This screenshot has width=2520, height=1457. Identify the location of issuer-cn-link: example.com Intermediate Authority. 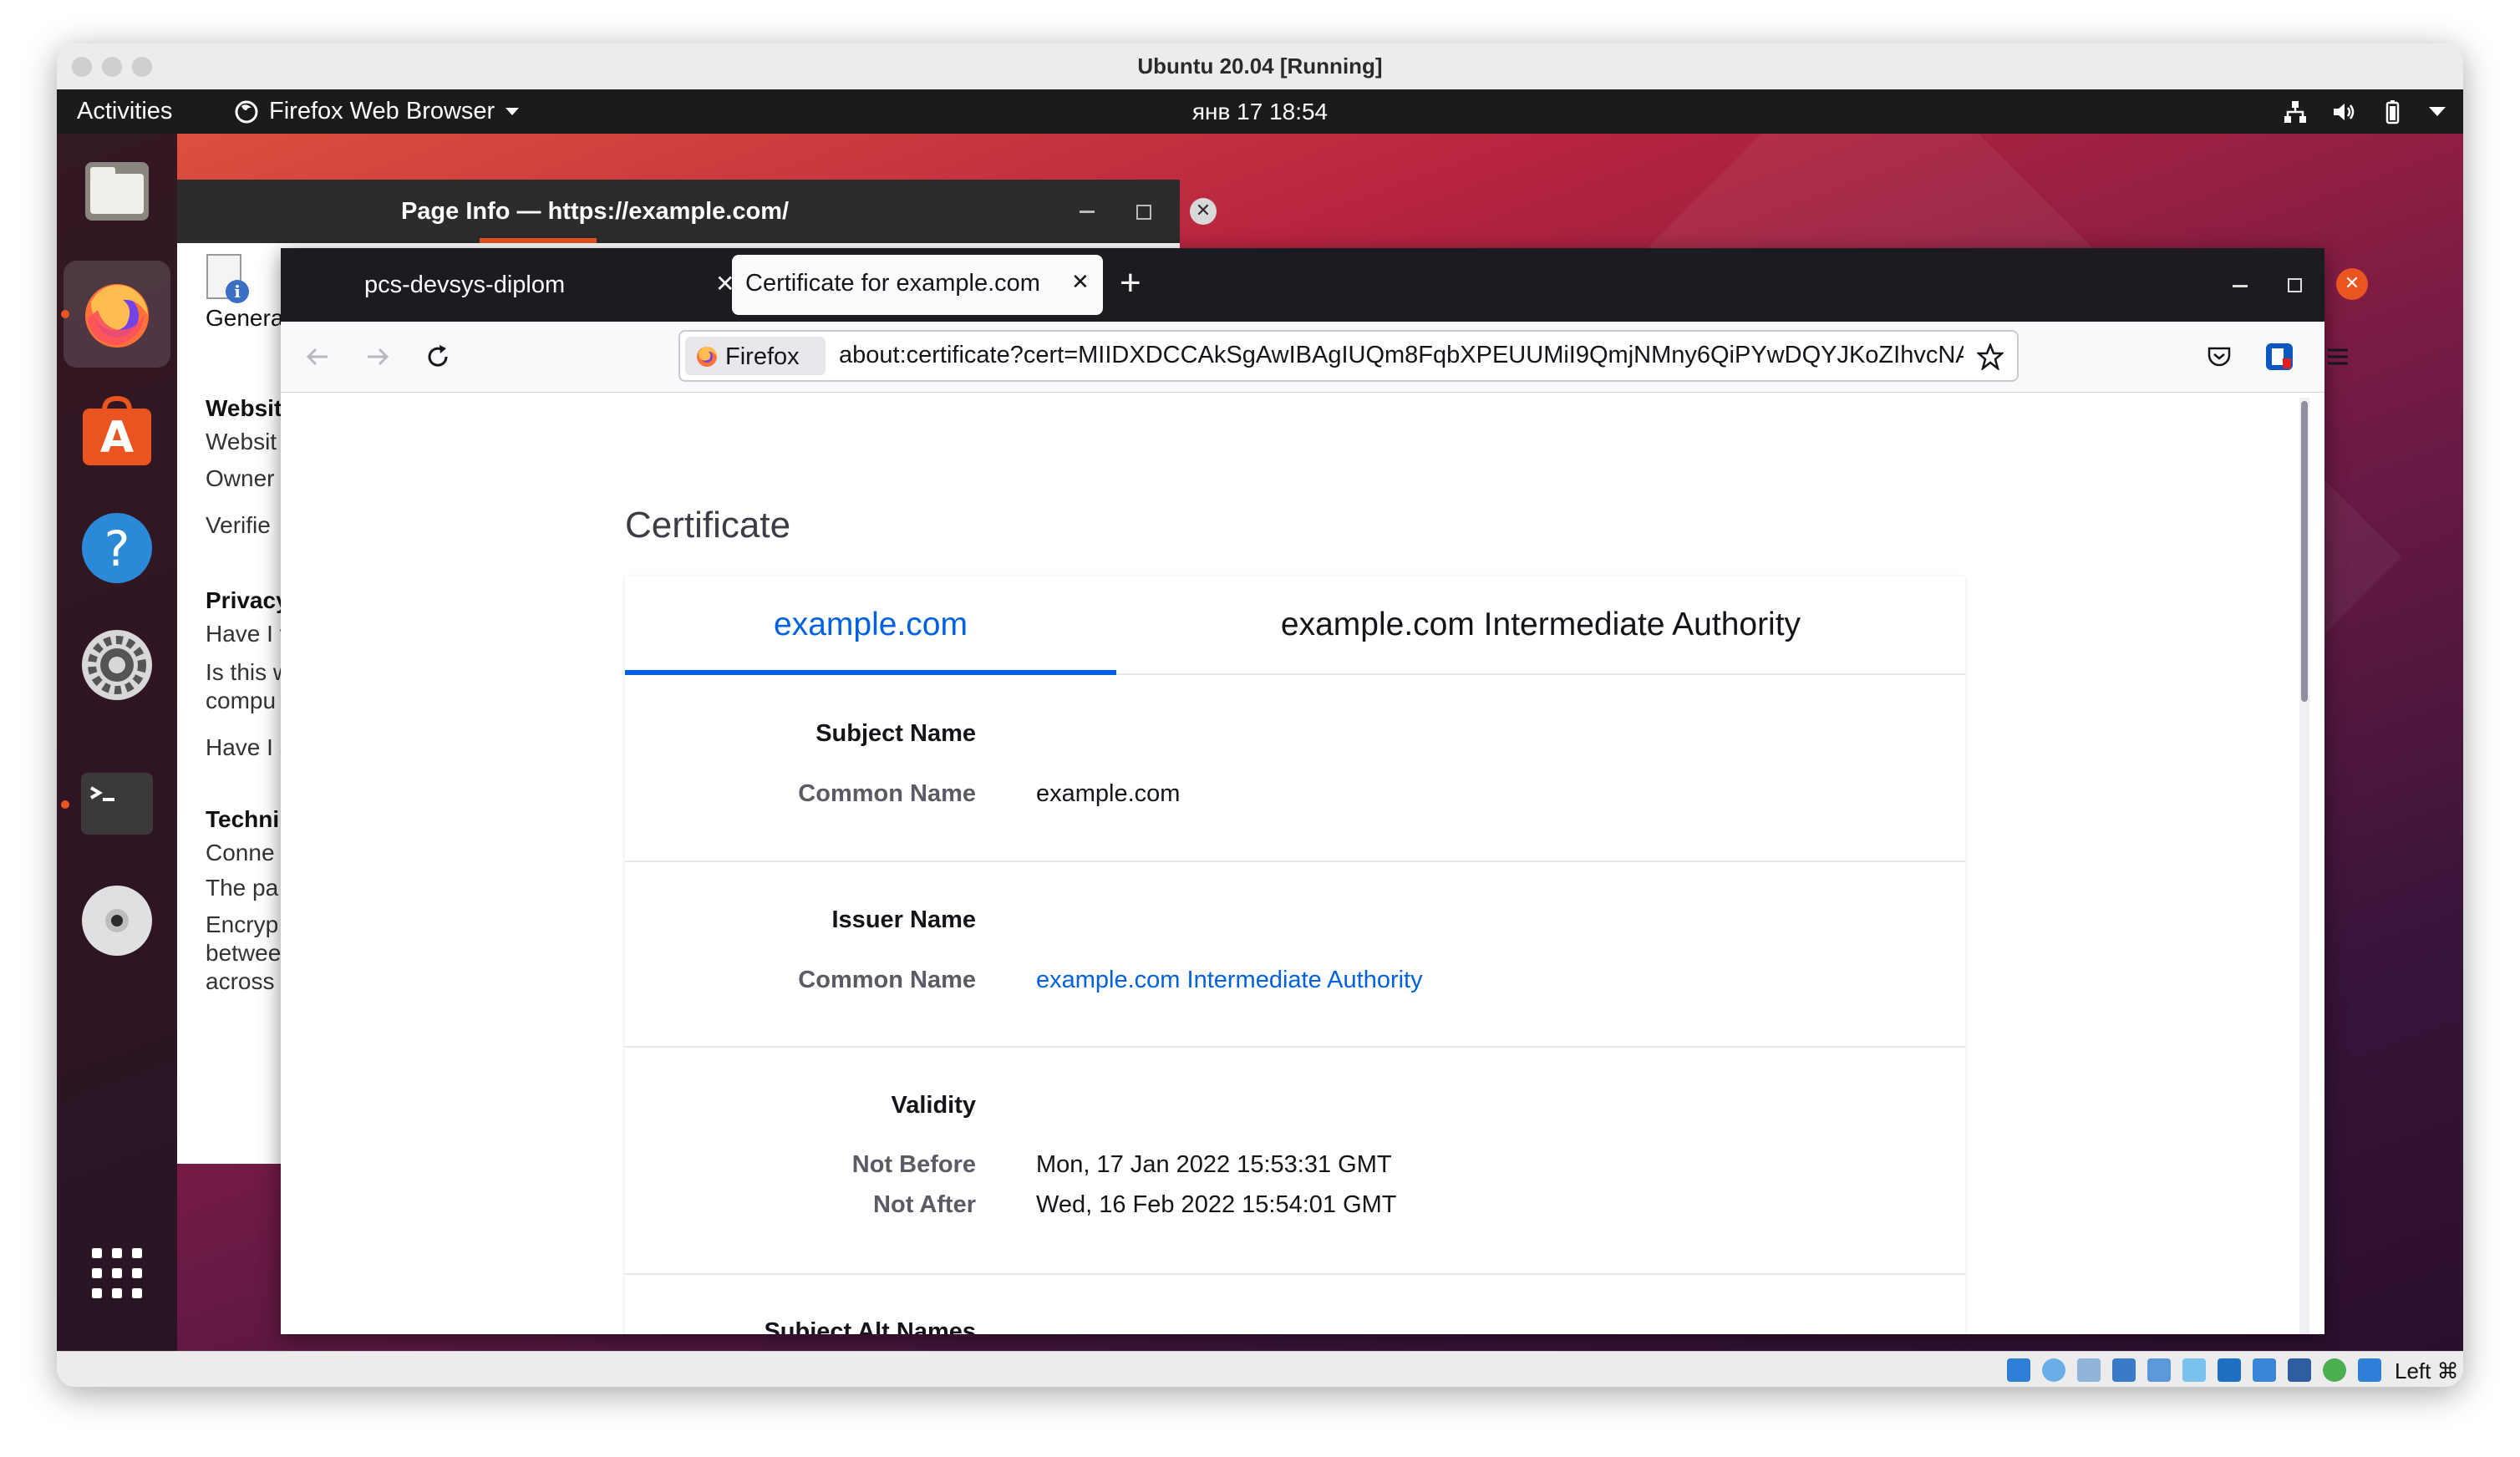
(1229, 980).